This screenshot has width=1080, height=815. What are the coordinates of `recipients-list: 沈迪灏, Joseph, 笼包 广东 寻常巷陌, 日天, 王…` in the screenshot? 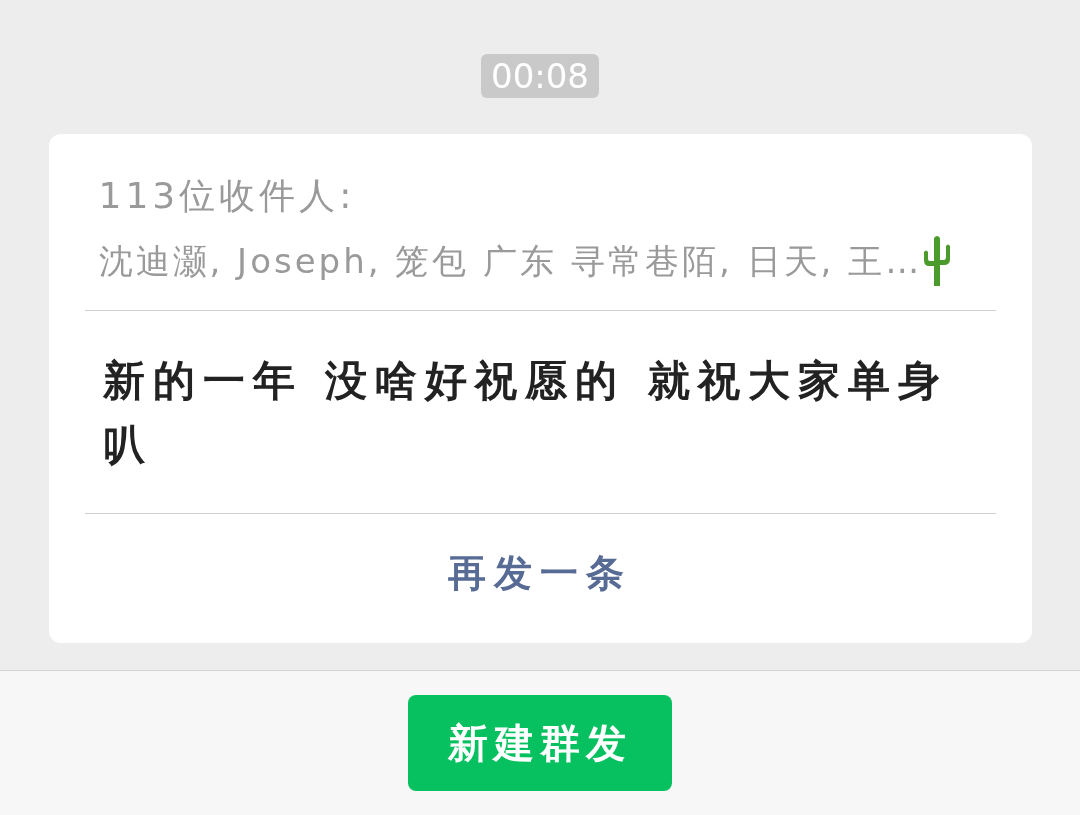 It's located at (510, 261).